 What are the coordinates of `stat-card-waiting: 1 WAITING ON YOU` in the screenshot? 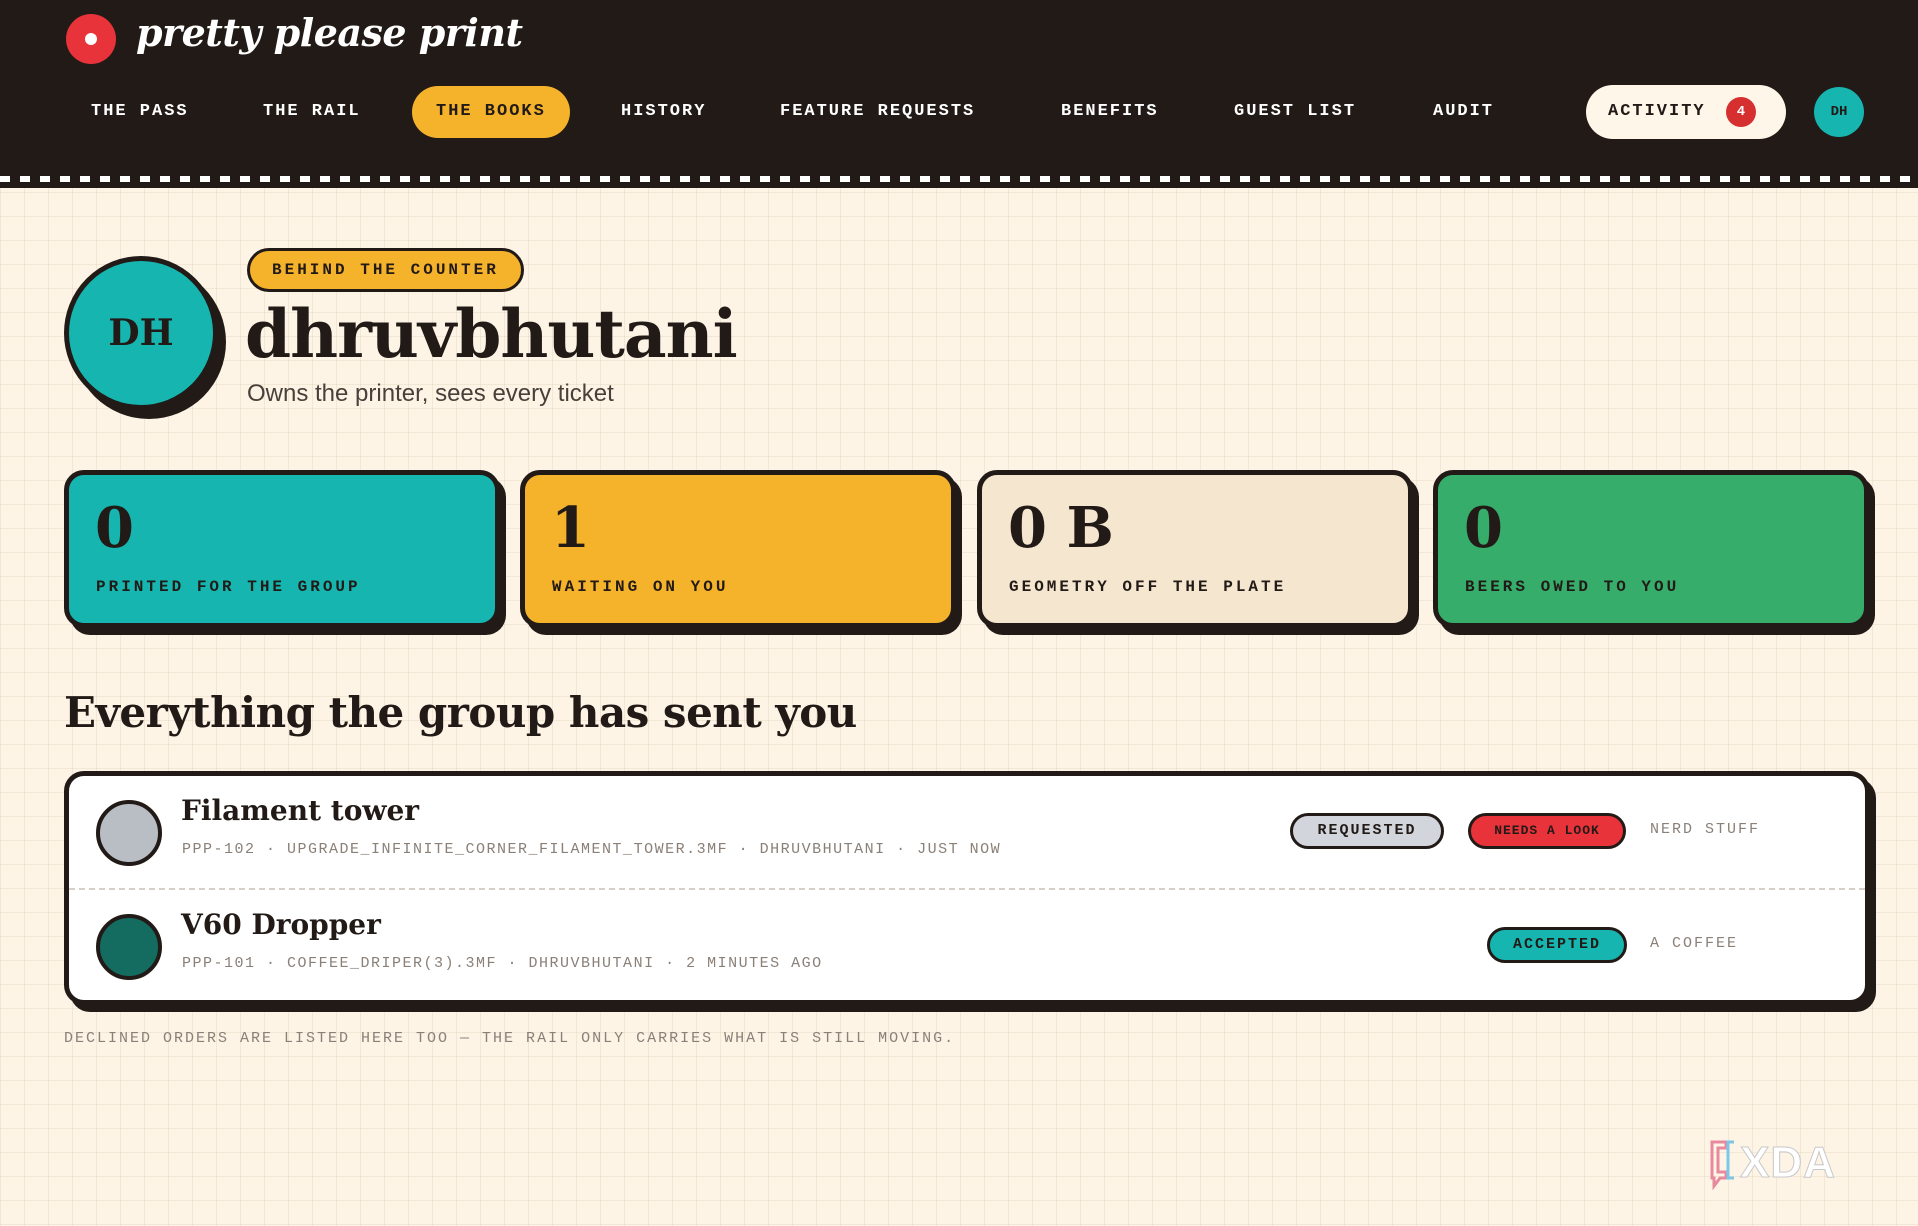 It's located at (738, 549).